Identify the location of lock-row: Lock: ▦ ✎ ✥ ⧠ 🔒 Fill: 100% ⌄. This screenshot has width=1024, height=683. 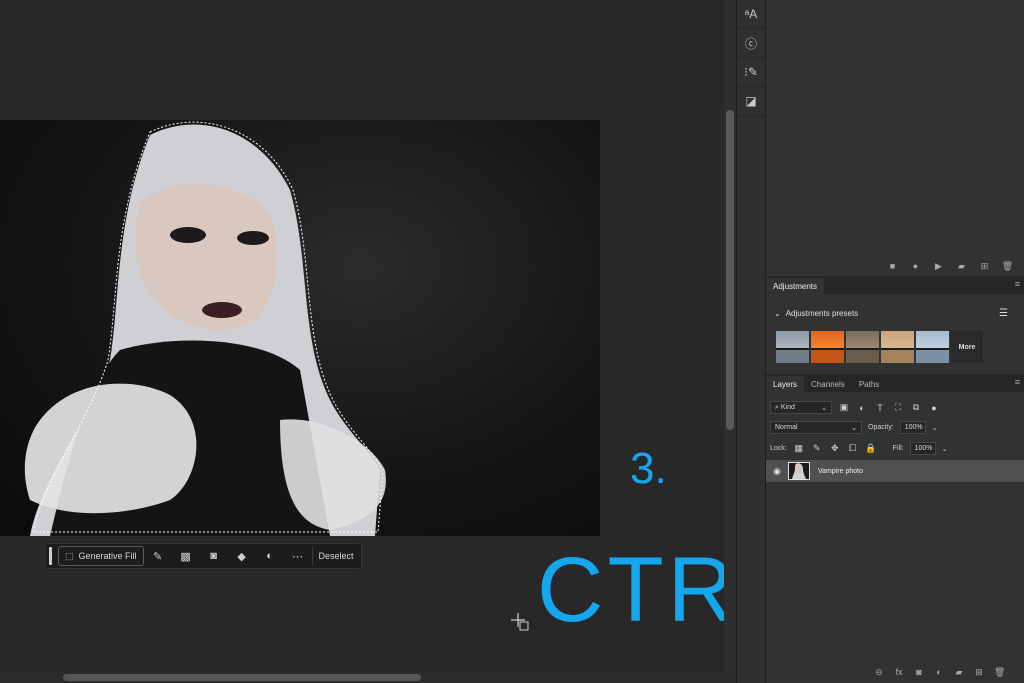
(859, 448).